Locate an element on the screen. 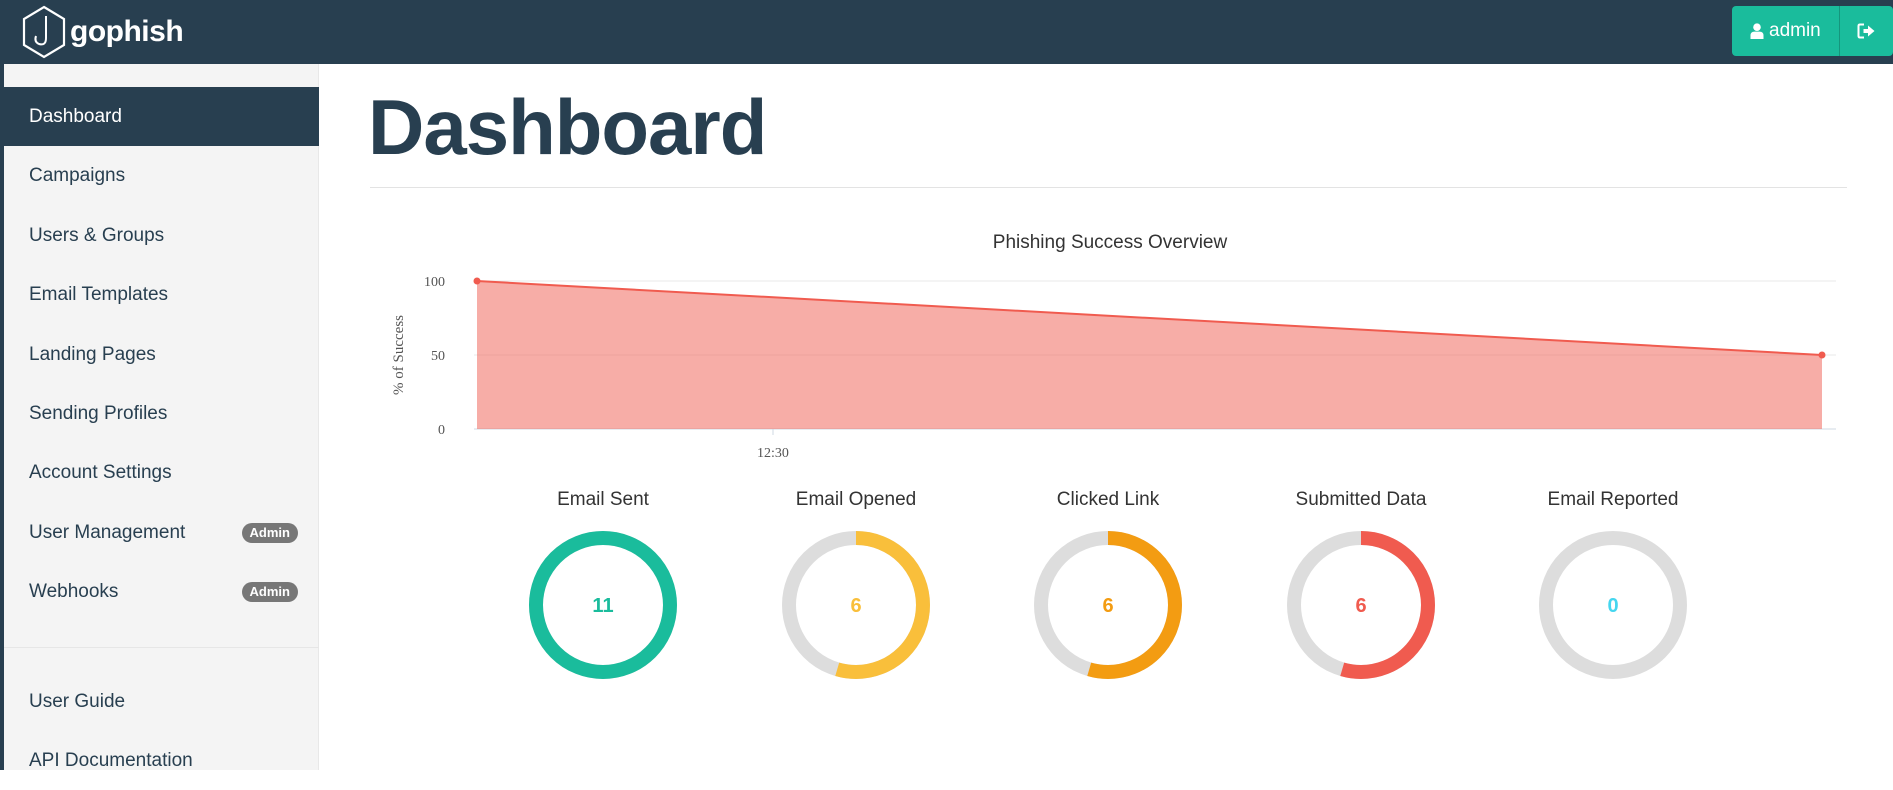 The width and height of the screenshot is (1893, 790). sidebar-item-label: API Documentation is located at coordinates (111, 760).